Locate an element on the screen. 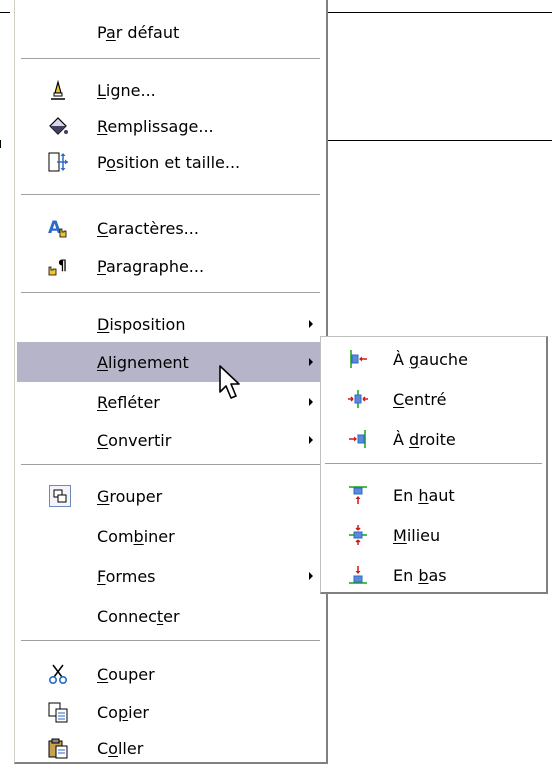 The width and height of the screenshot is (552, 768). menu-item-label: Alignement is located at coordinates (143, 362).